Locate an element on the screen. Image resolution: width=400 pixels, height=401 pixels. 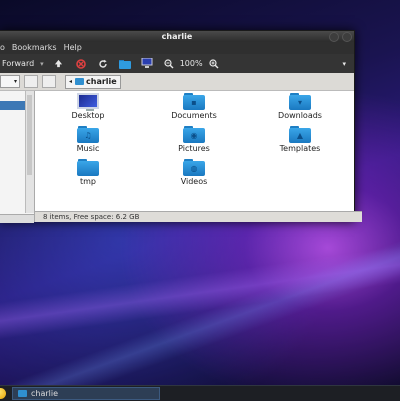
file-label: Music is located at coordinates (88, 148).